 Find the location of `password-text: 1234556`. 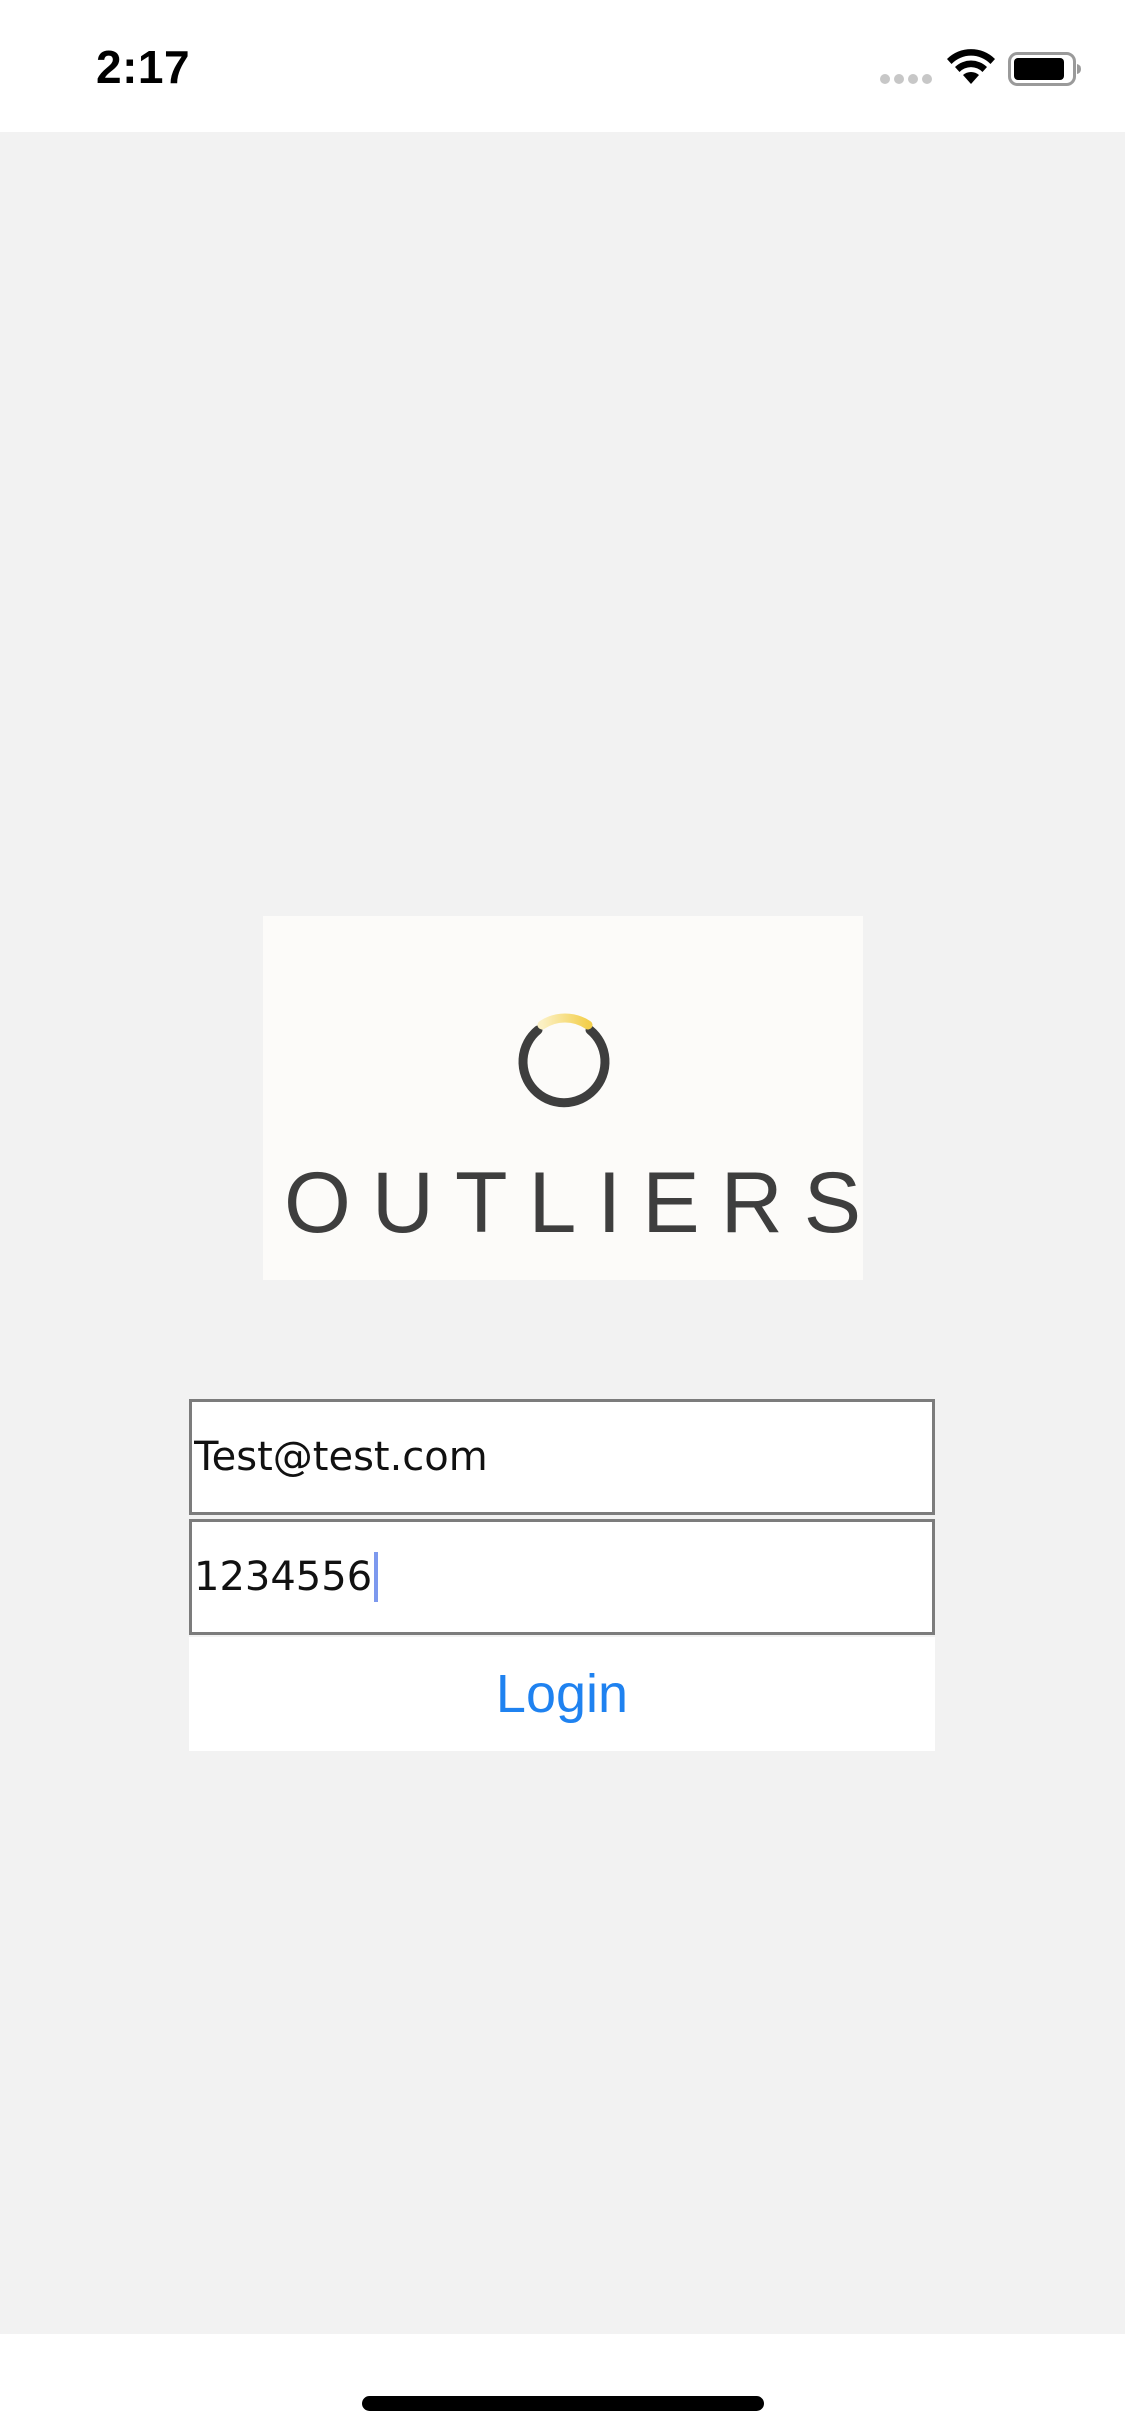

password-text: 1234556 is located at coordinates (283, 1577).